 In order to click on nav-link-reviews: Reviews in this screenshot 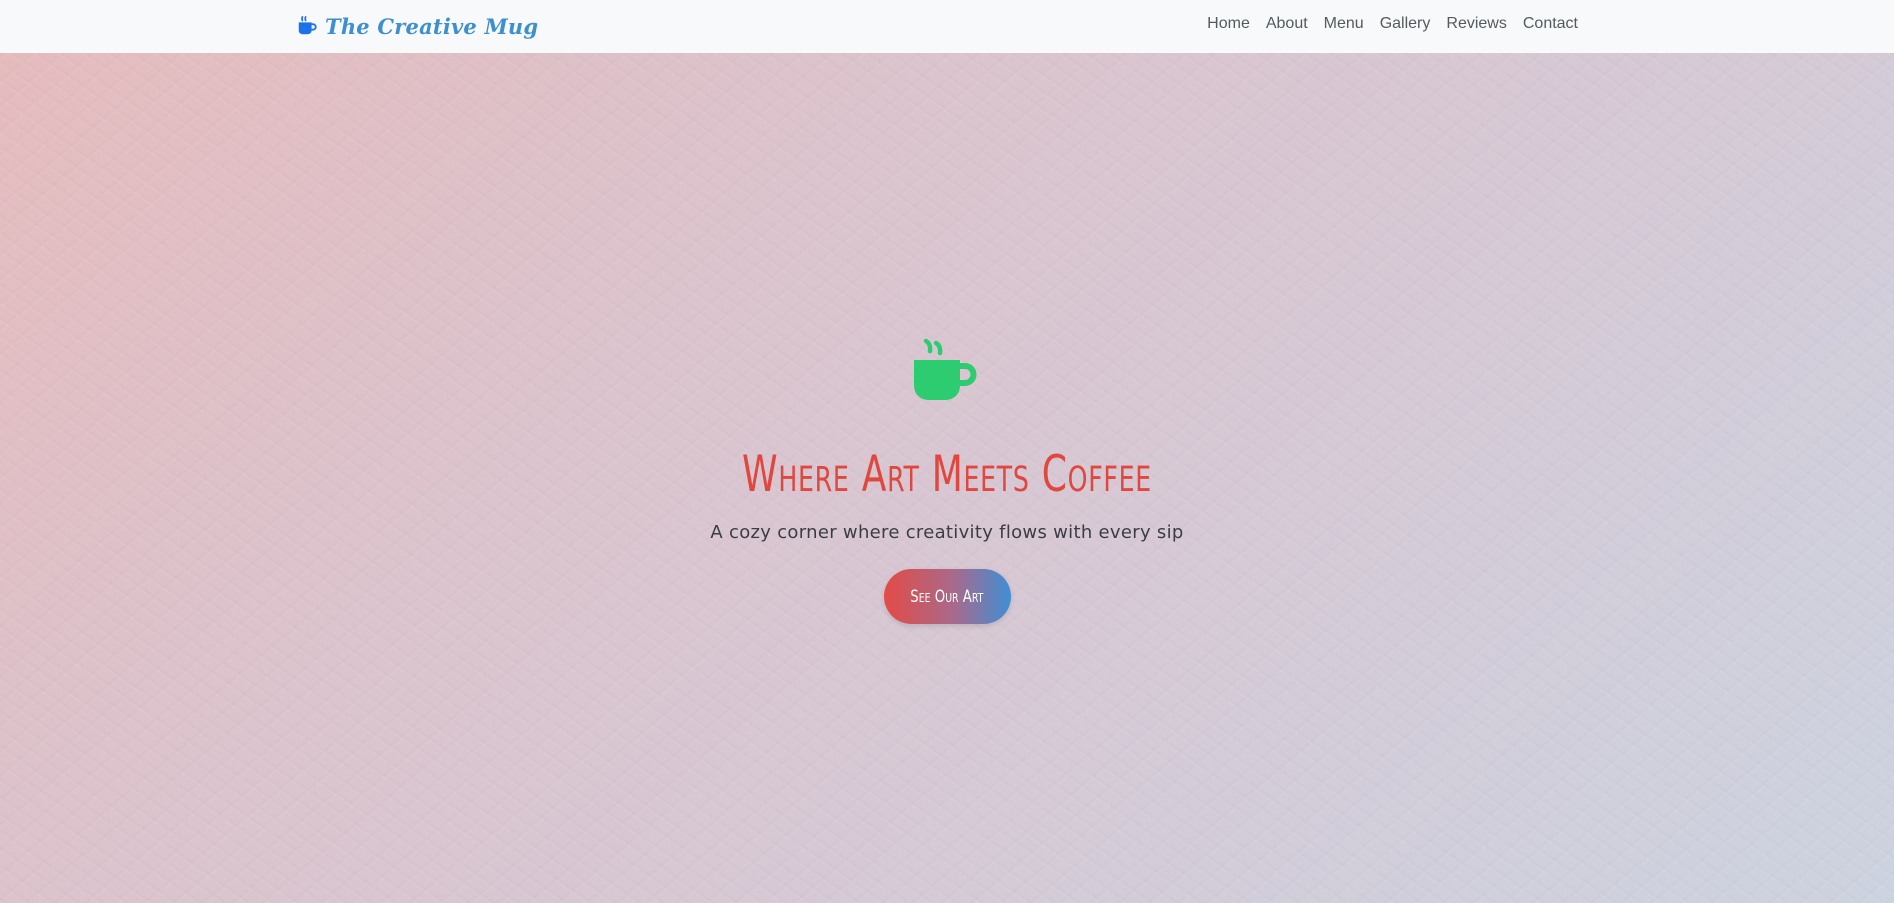, I will do `click(1476, 24)`.